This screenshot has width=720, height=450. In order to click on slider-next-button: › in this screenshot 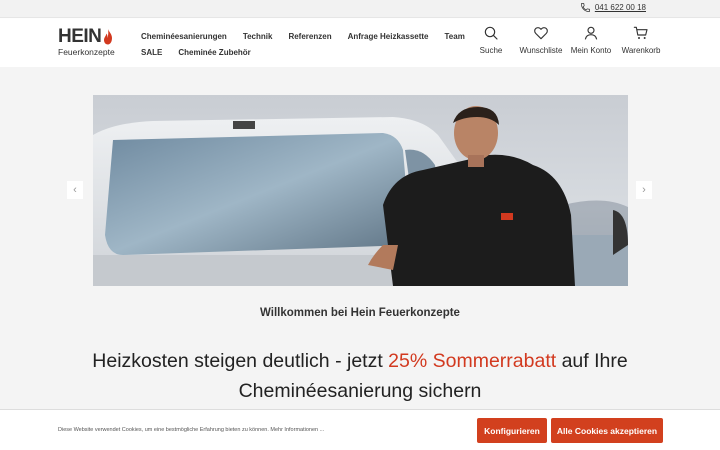, I will do `click(644, 190)`.